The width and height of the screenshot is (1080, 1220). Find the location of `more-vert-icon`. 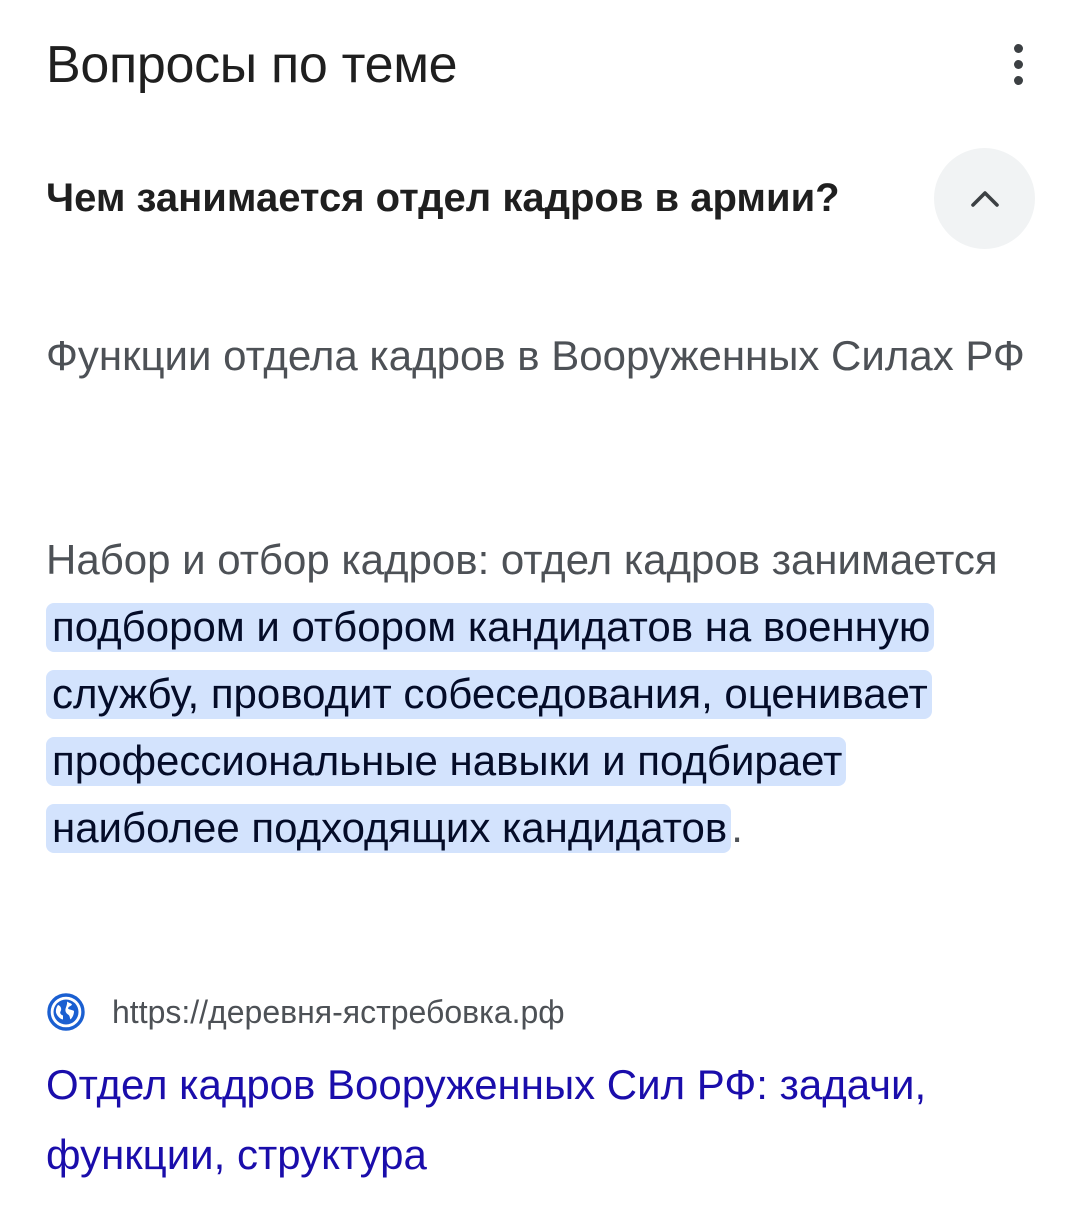

more-vert-icon is located at coordinates (1018, 48).